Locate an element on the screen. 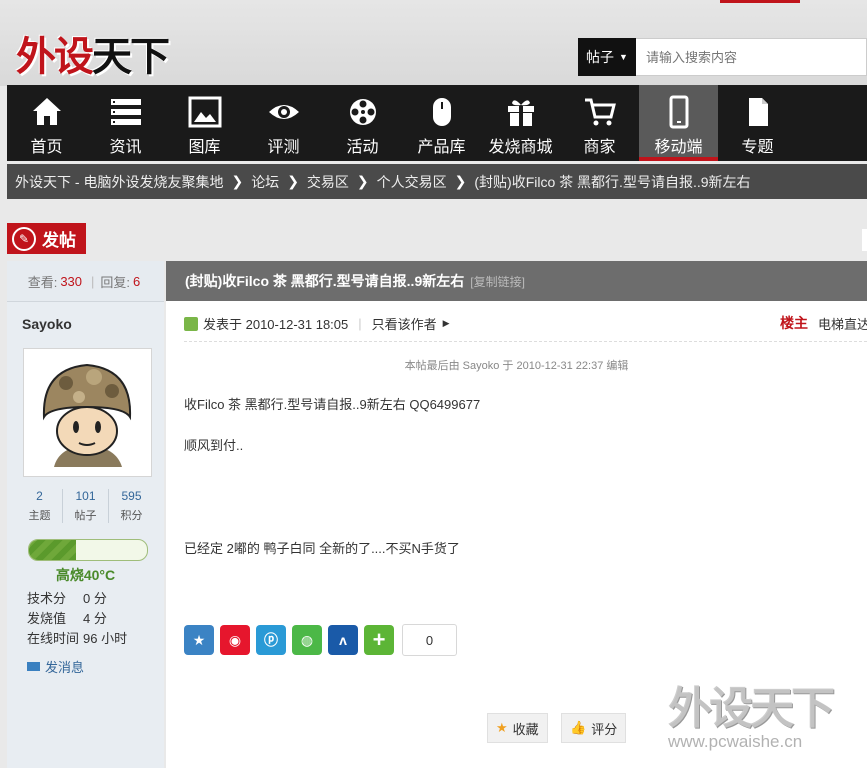  level-progress-bar is located at coordinates (88, 550).